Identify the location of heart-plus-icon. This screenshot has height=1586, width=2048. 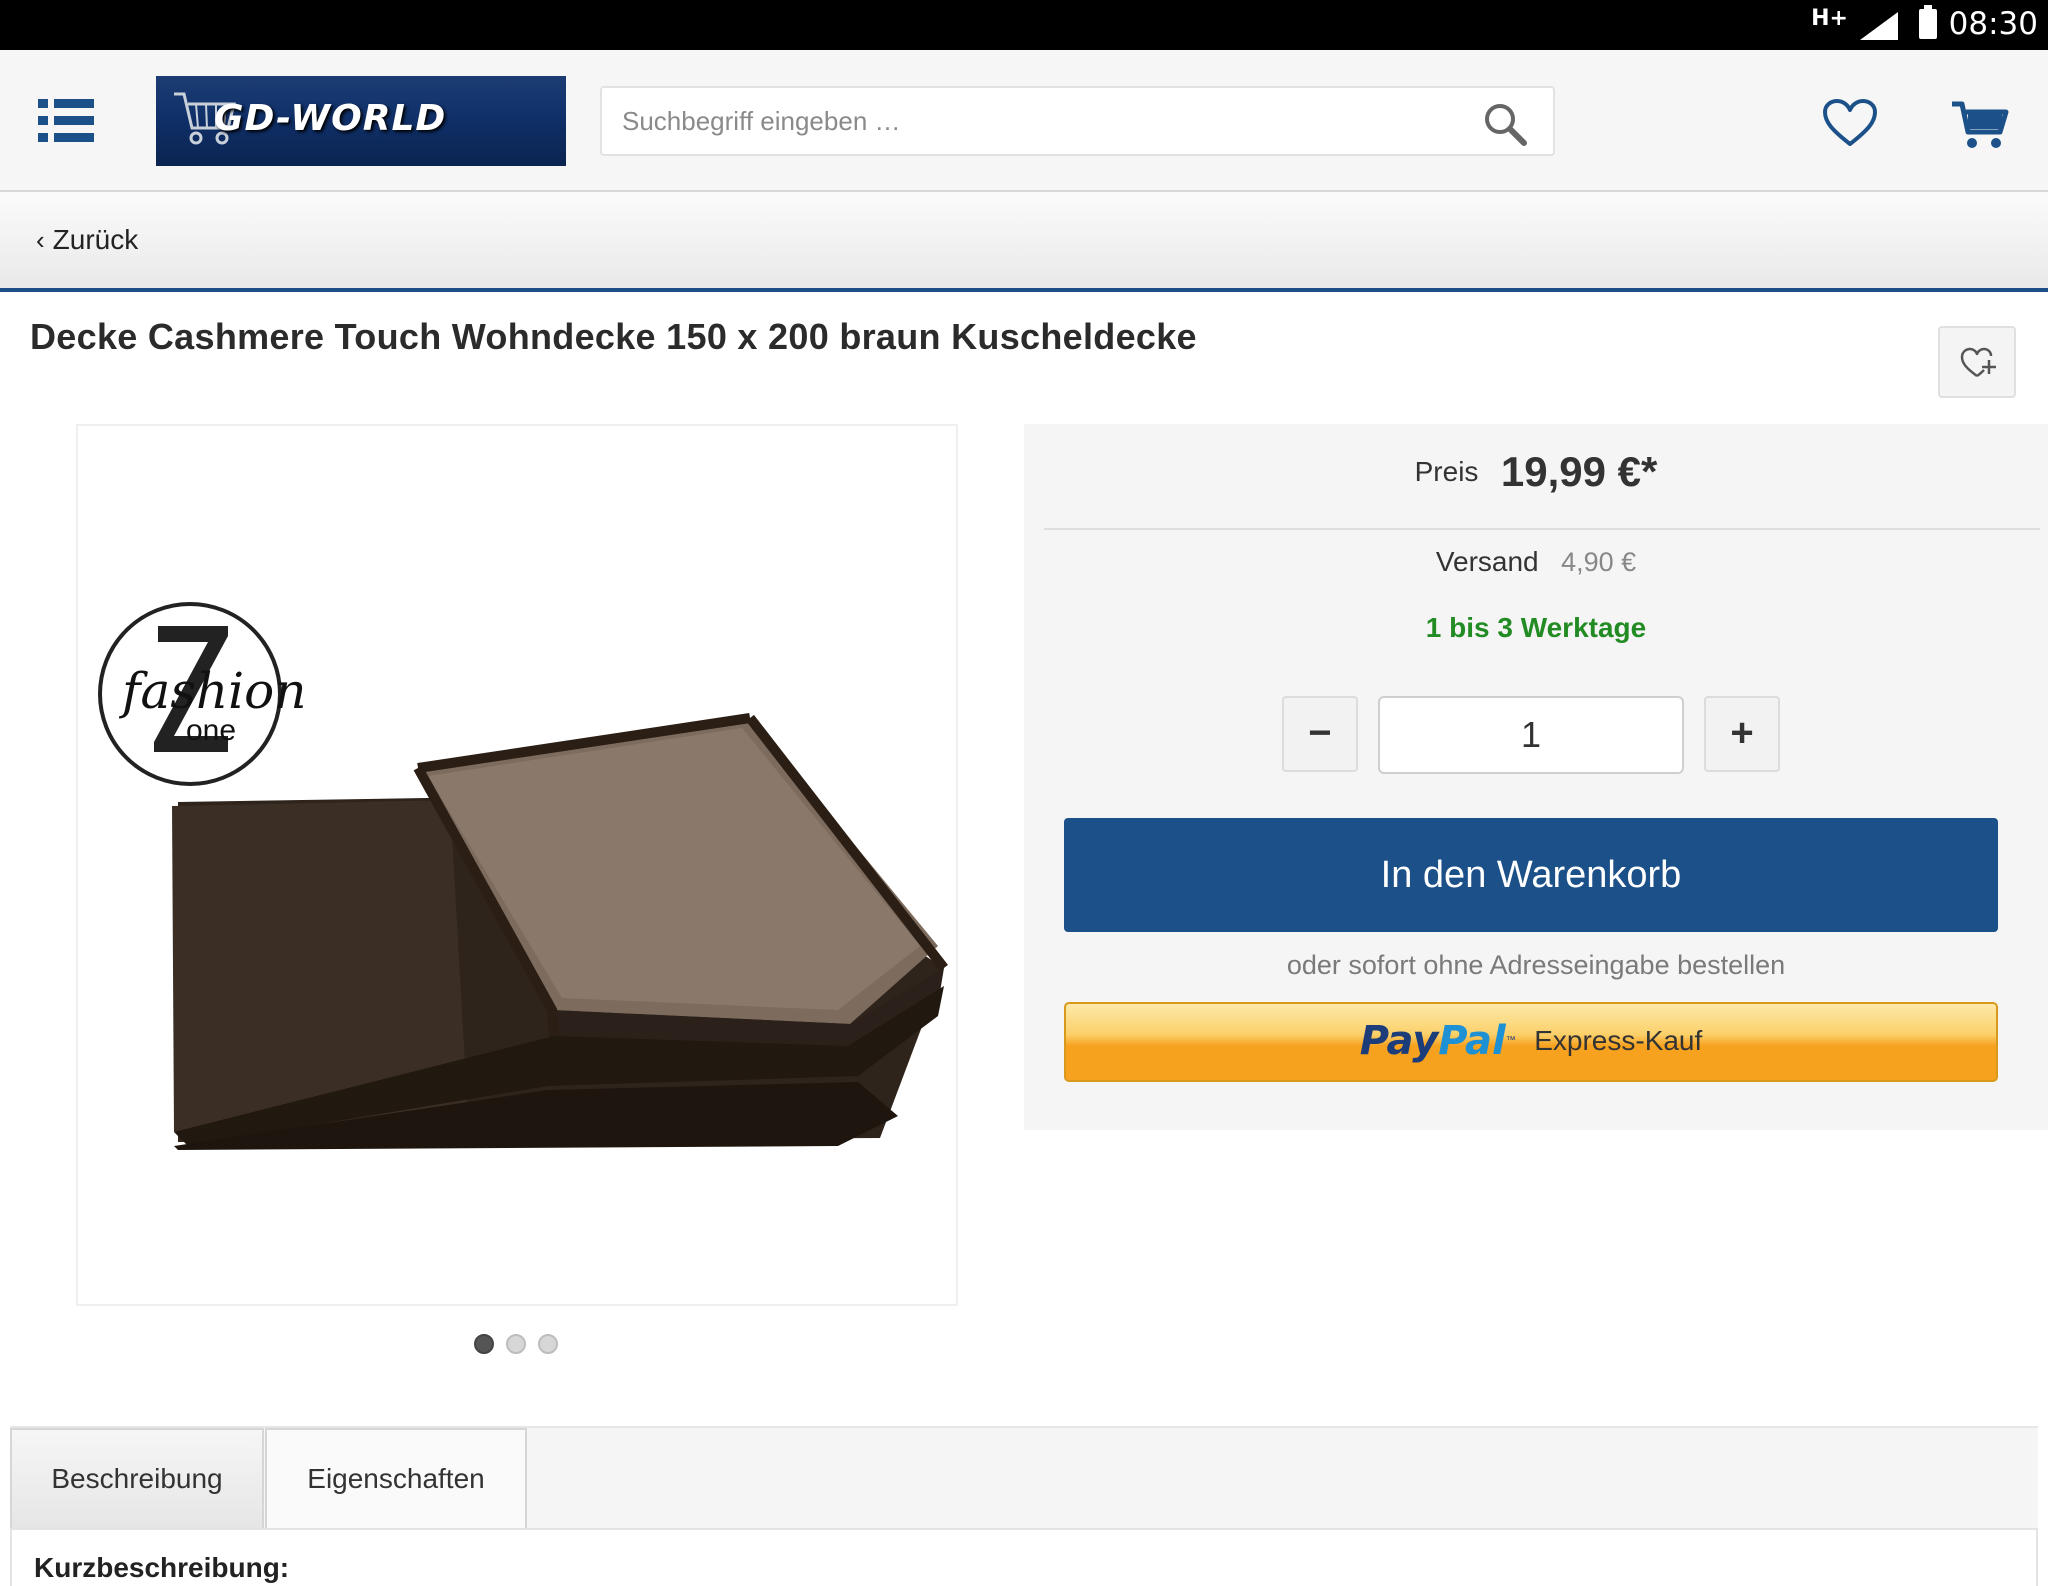
(1978, 362).